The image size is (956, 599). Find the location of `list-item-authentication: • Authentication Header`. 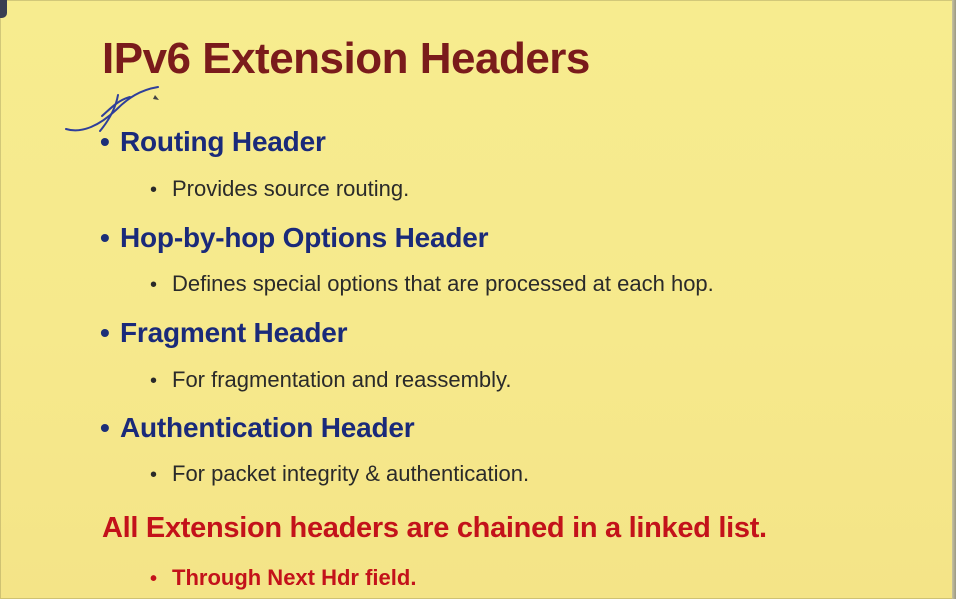

list-item-authentication: • Authentication Header is located at coordinates (257, 428).